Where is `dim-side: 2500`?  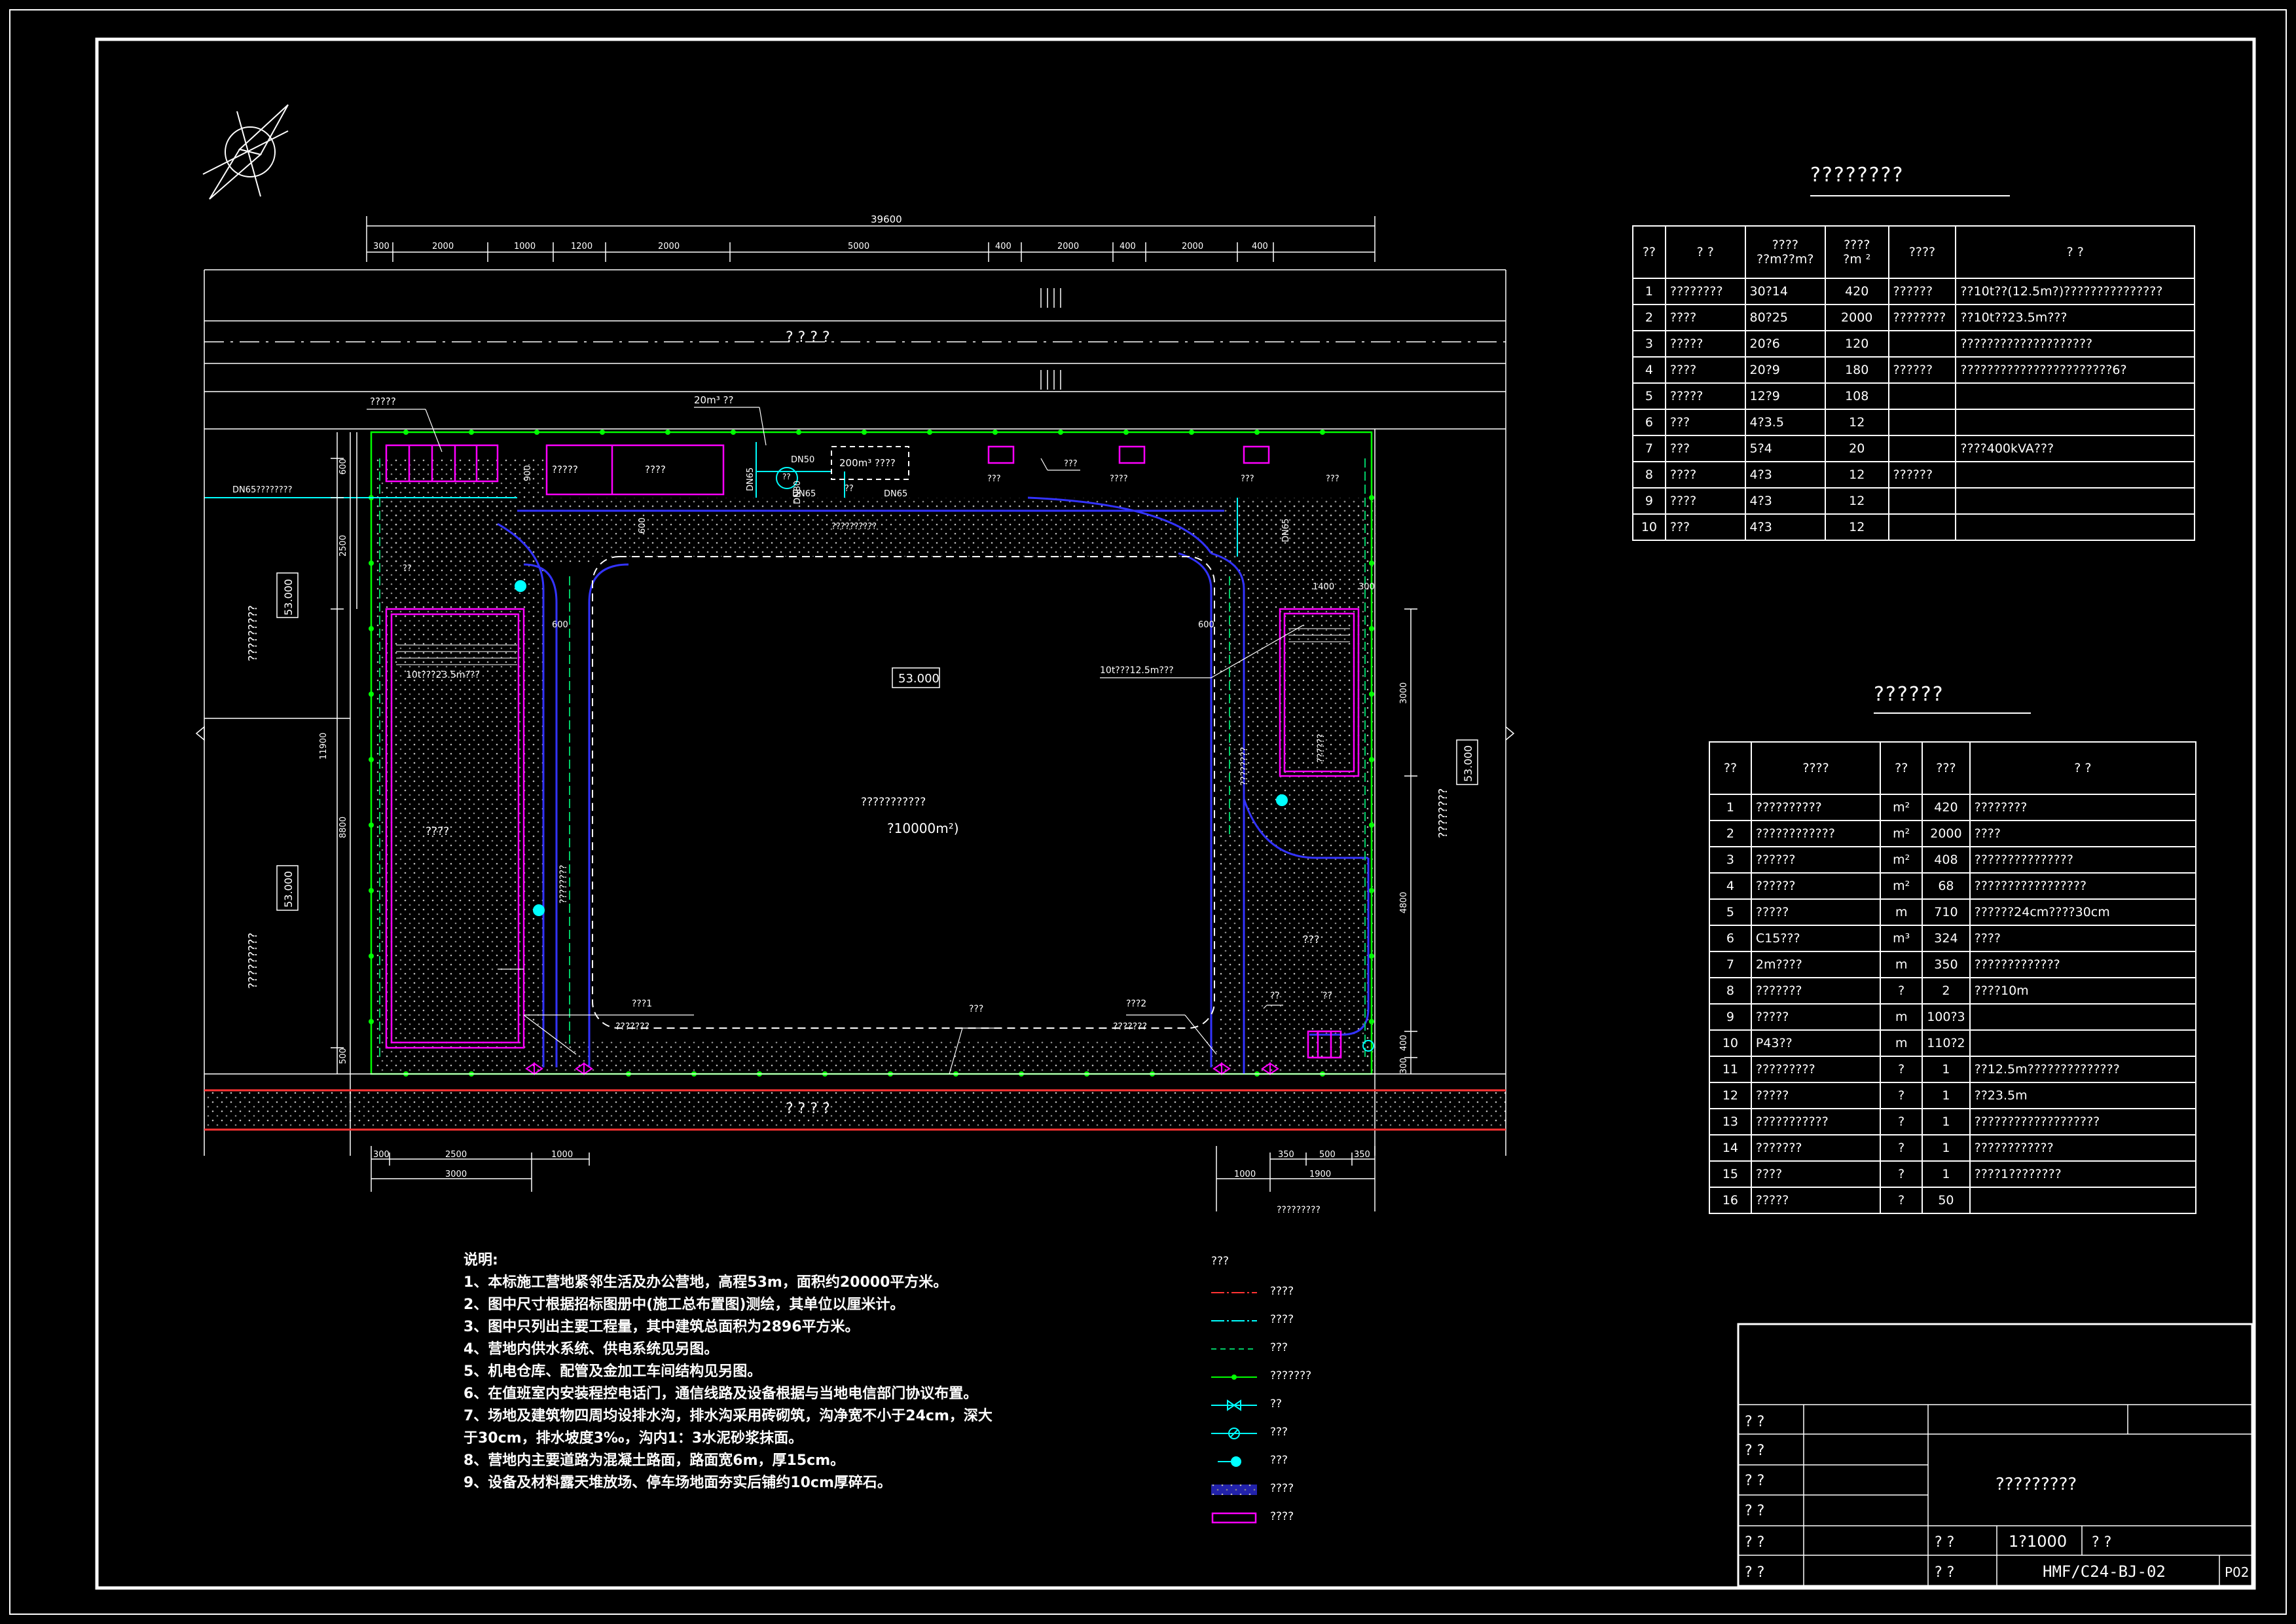 dim-side: 2500 is located at coordinates (343, 546).